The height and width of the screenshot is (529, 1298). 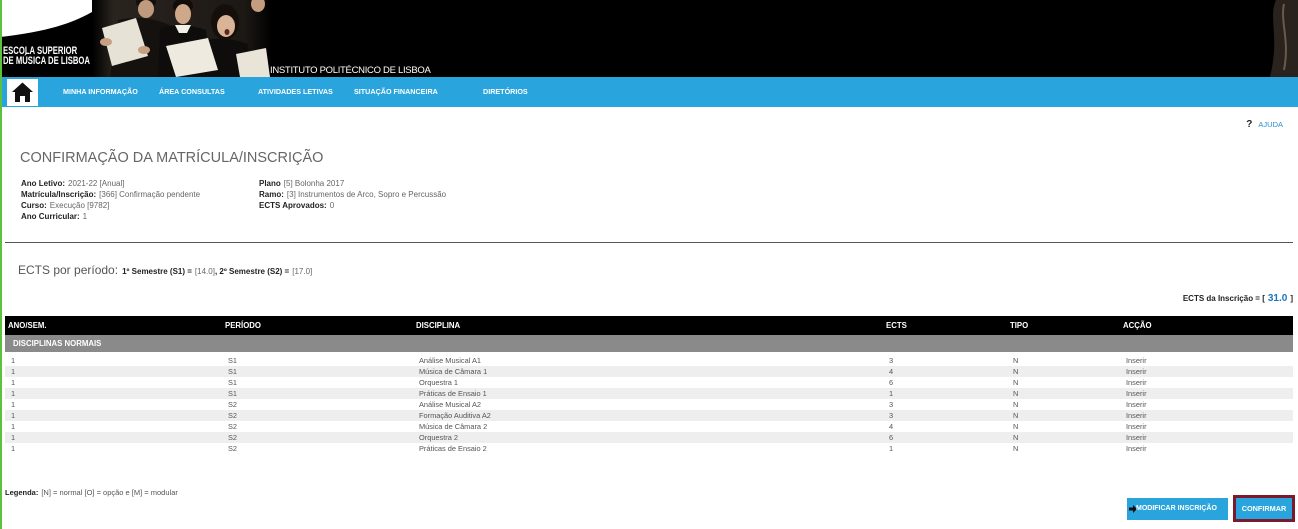 I want to click on nav-item-situacao-financeira: SITUAÇÃO FINANCEIRA, so click(x=396, y=92).